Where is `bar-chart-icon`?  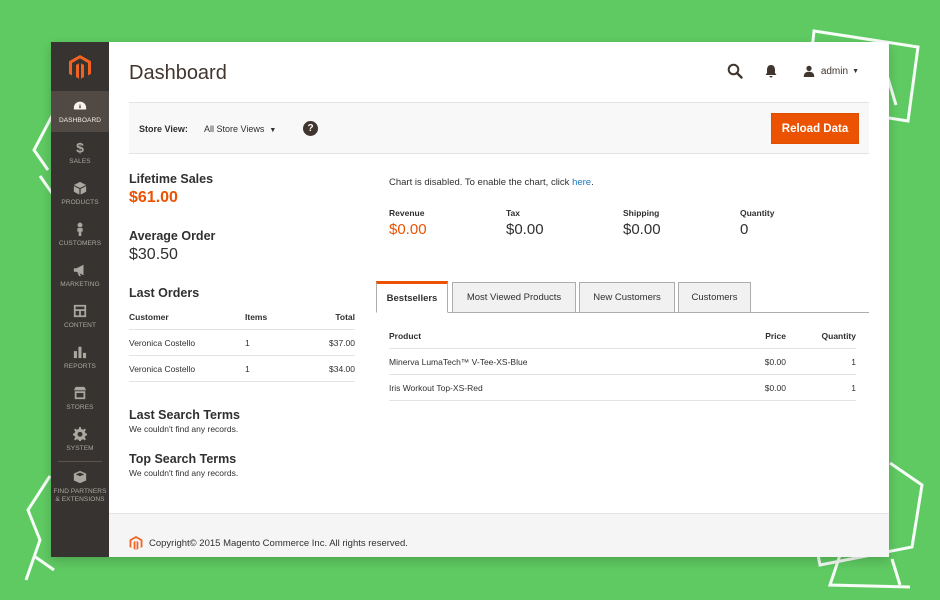
bar-chart-icon is located at coordinates (80, 352).